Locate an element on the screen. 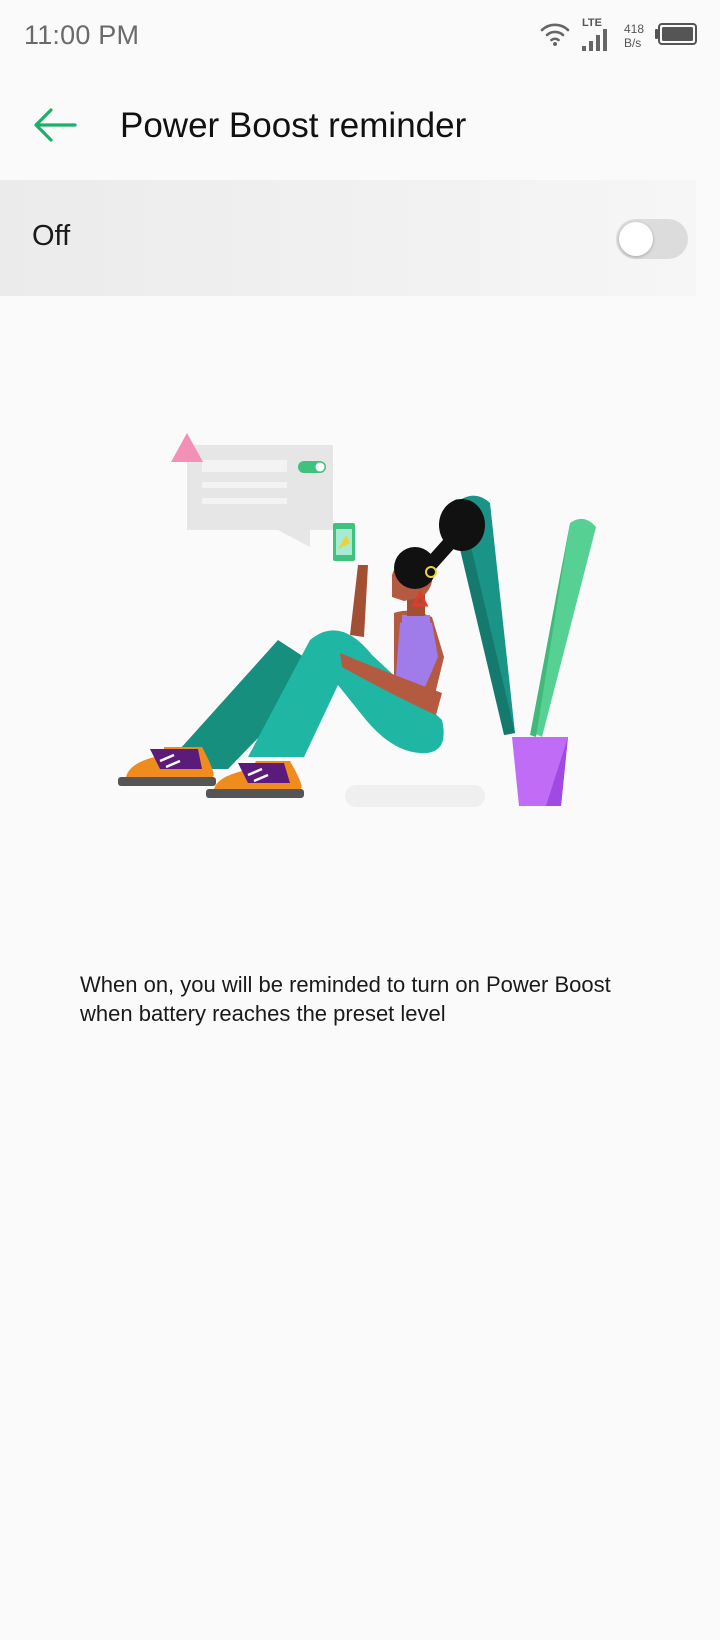 The height and width of the screenshot is (1640, 720). network-speed-unit: B/s is located at coordinates (632, 43).